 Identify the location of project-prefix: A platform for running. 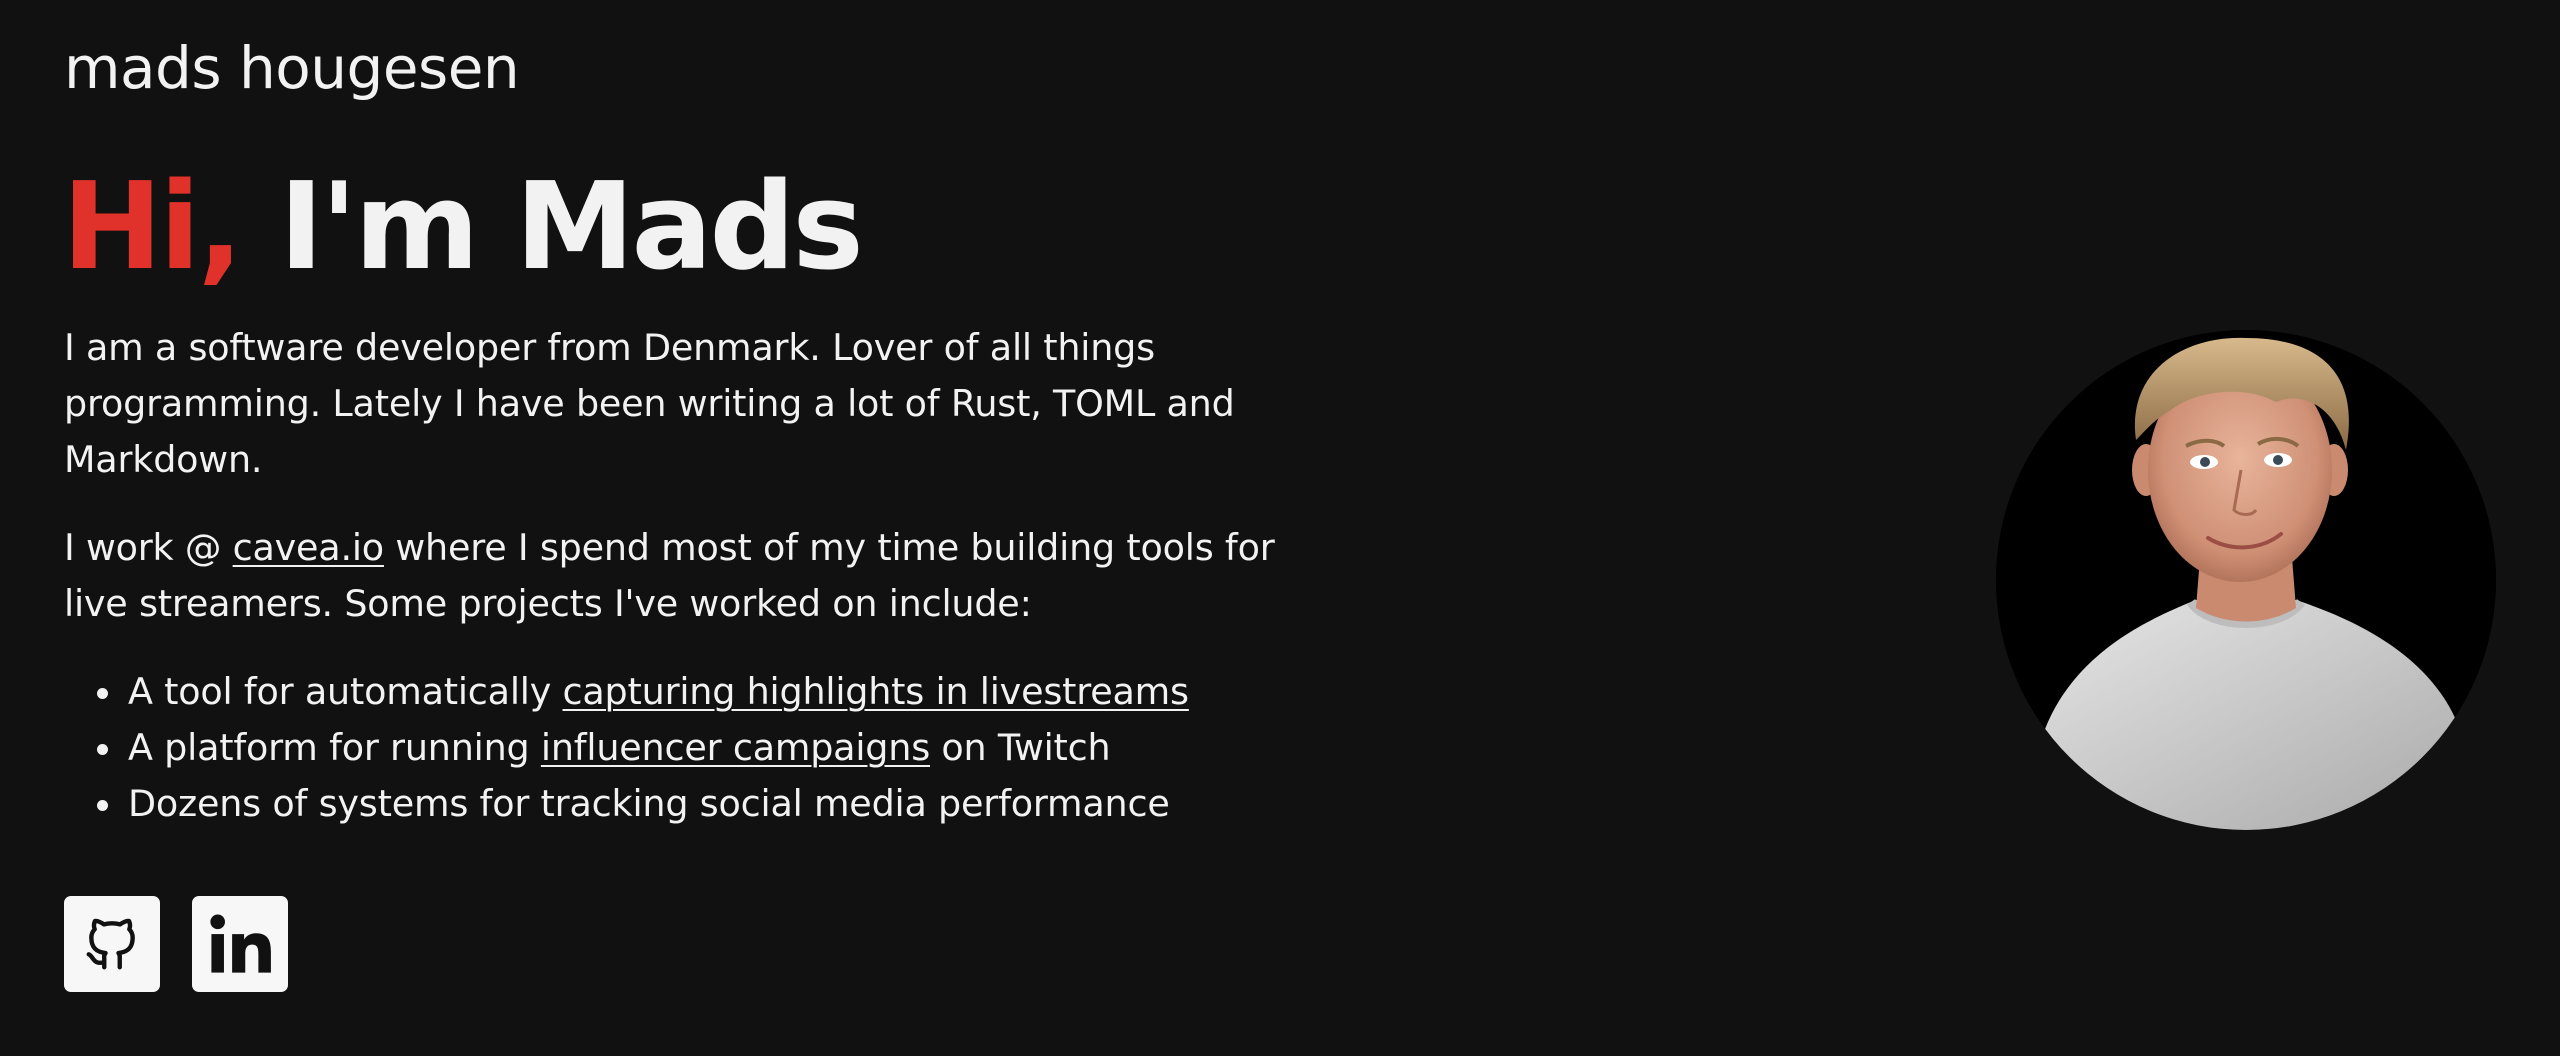
(334, 747).